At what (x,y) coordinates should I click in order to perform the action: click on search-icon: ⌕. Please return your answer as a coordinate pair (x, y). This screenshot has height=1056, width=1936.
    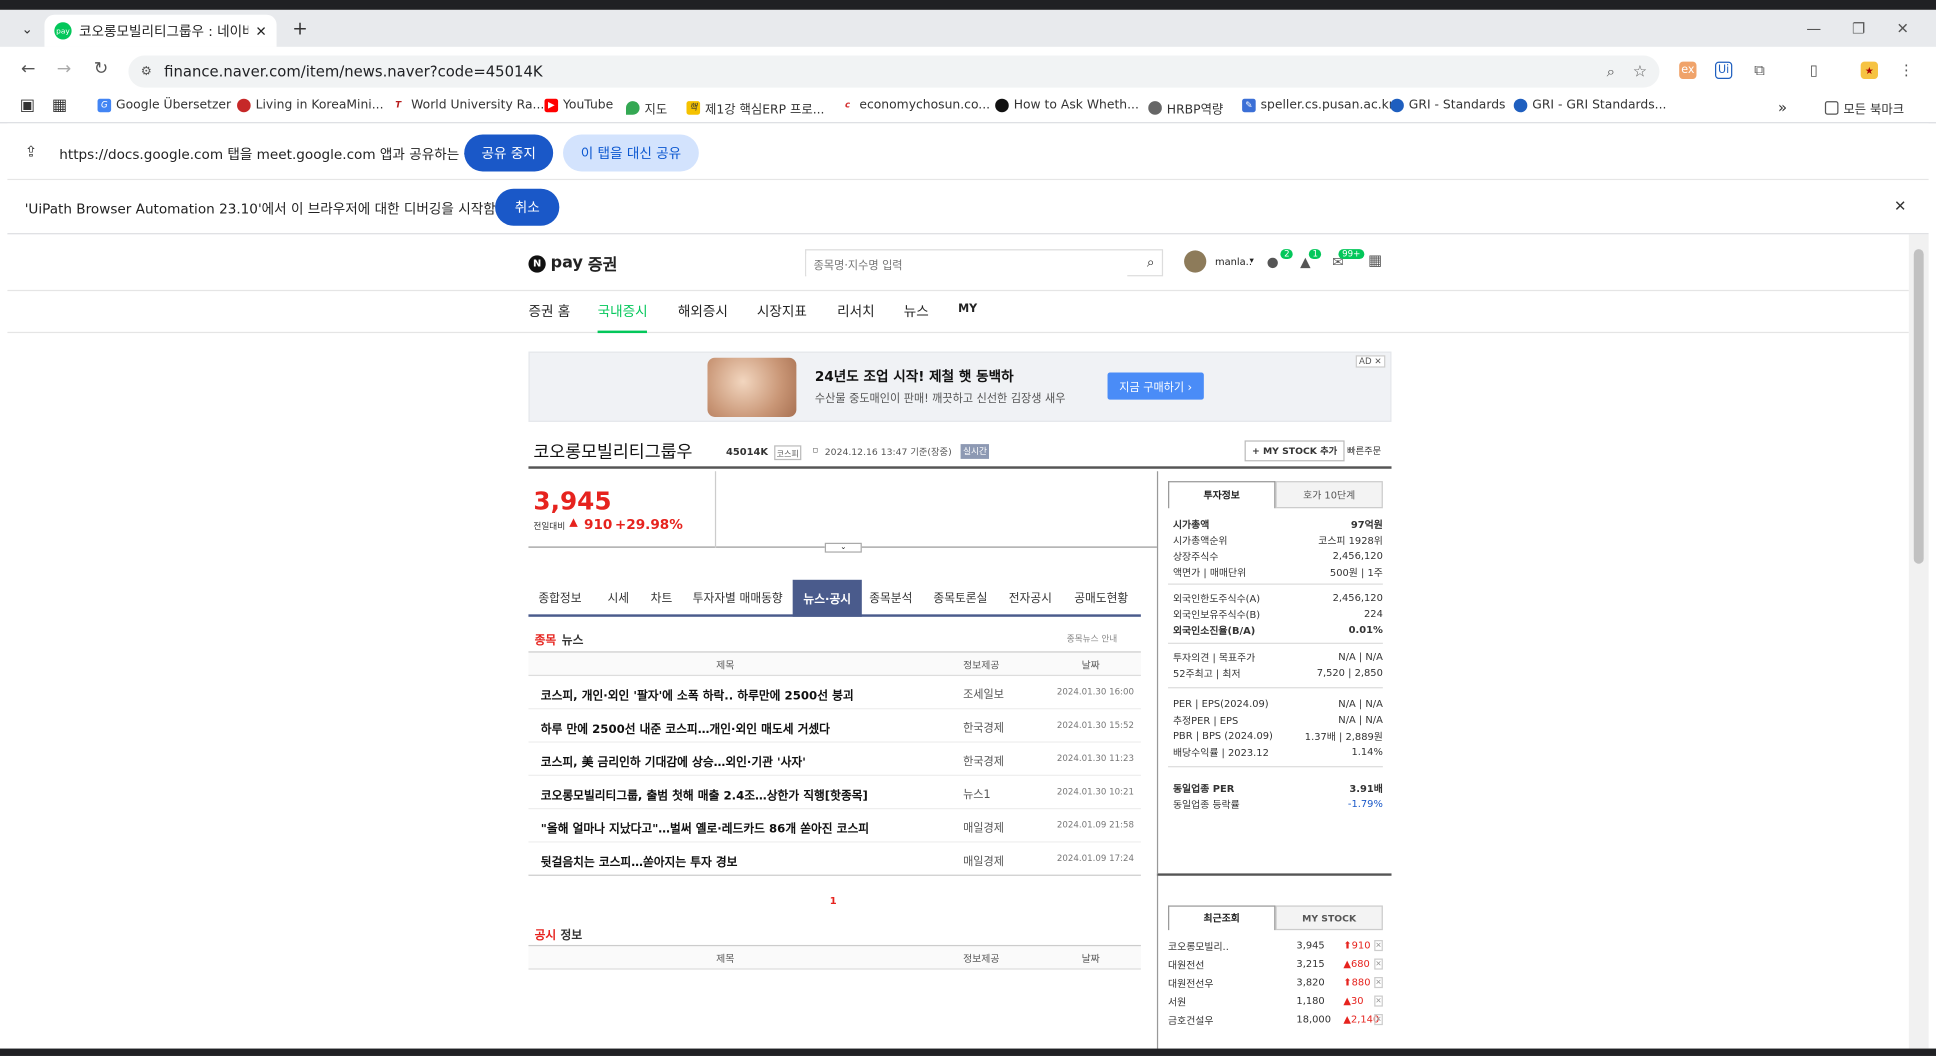
    Looking at the image, I should click on (1151, 262).